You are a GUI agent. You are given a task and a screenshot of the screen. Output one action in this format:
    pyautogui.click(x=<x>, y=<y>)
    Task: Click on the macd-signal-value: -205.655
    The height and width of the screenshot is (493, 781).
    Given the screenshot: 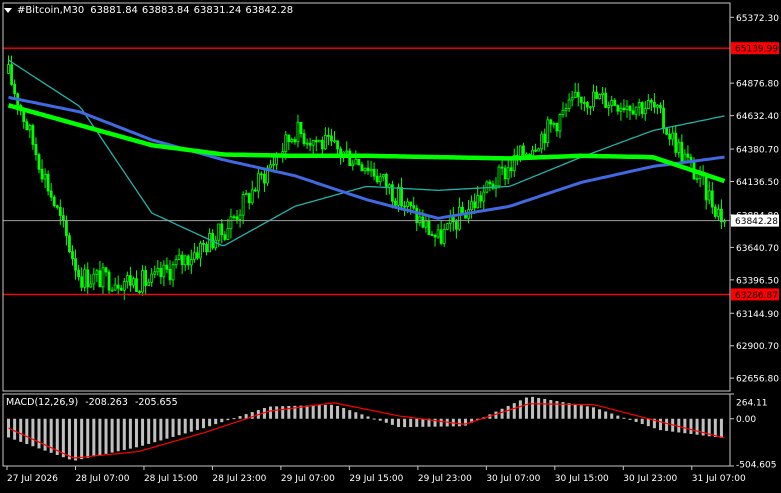 What is the action you would take?
    pyautogui.click(x=156, y=402)
    